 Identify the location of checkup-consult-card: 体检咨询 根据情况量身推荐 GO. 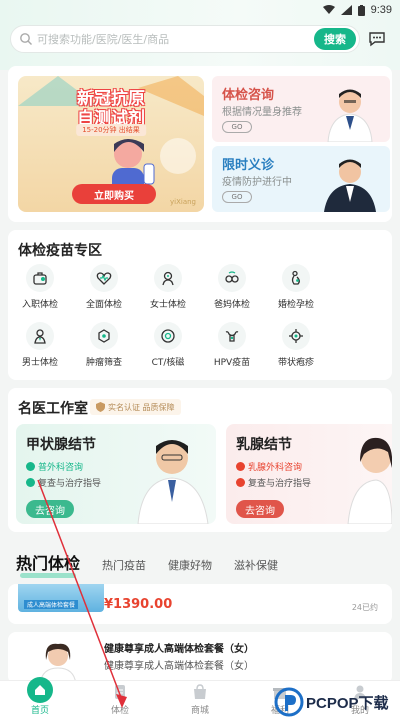
(301, 109).